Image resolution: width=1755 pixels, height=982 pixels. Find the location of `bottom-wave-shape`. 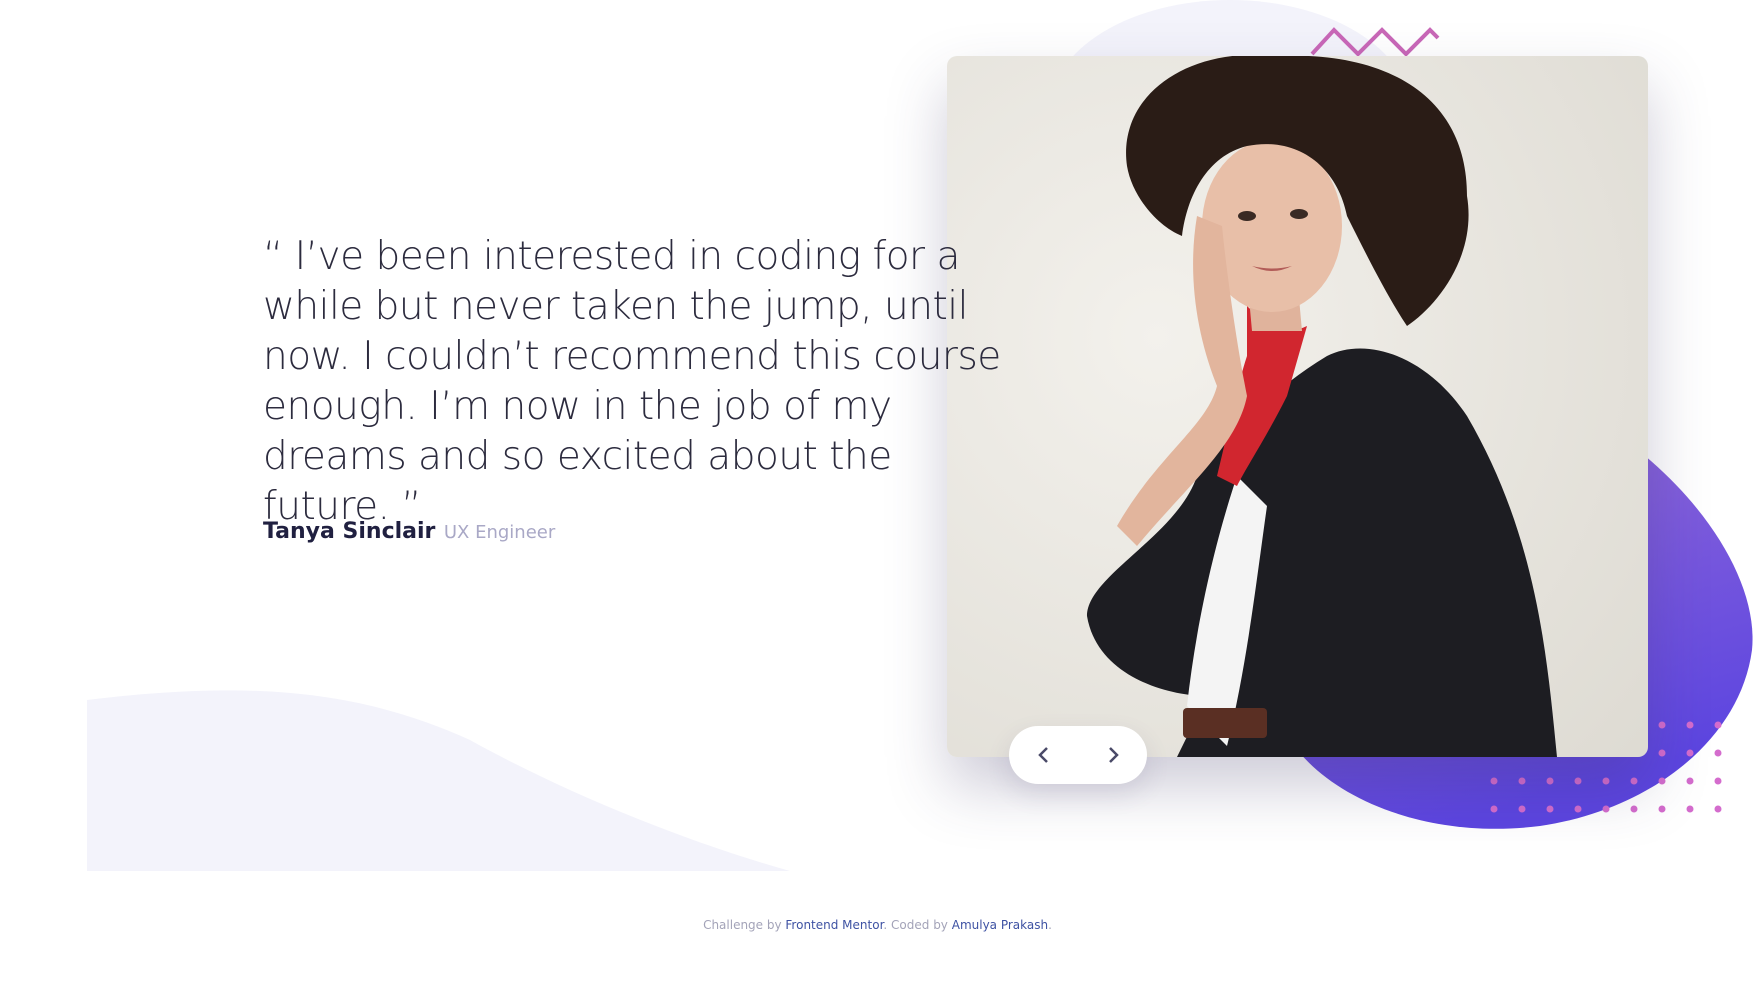

bottom-wave-shape is located at coordinates (438, 780).